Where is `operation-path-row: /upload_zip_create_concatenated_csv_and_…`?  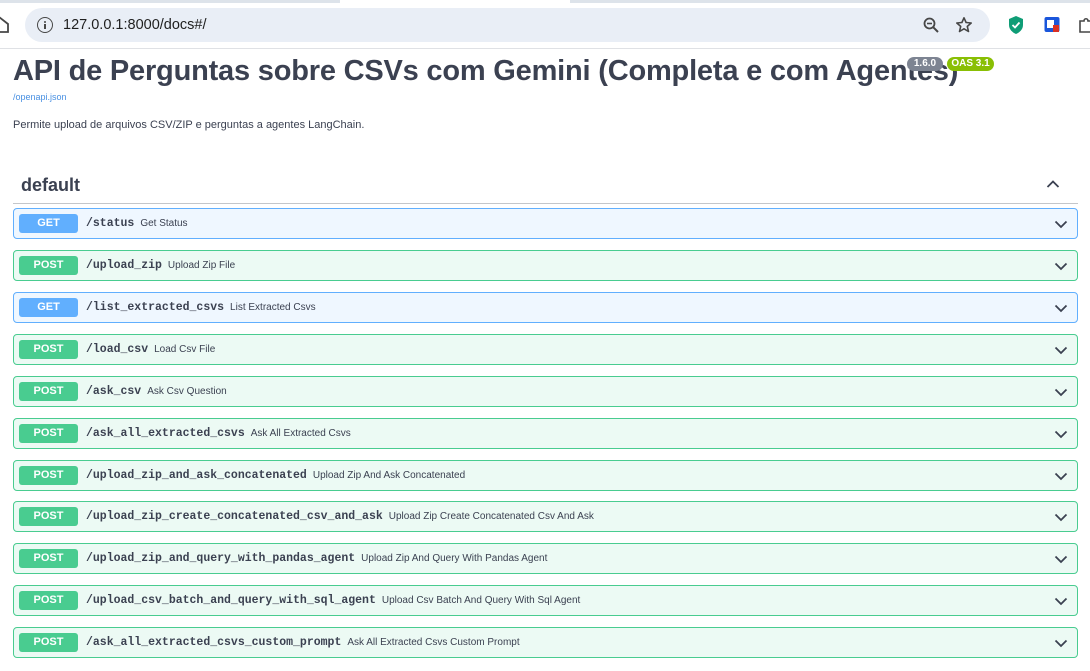
operation-path-row: /upload_zip_create_concatenated_csv_and_… is located at coordinates (340, 516).